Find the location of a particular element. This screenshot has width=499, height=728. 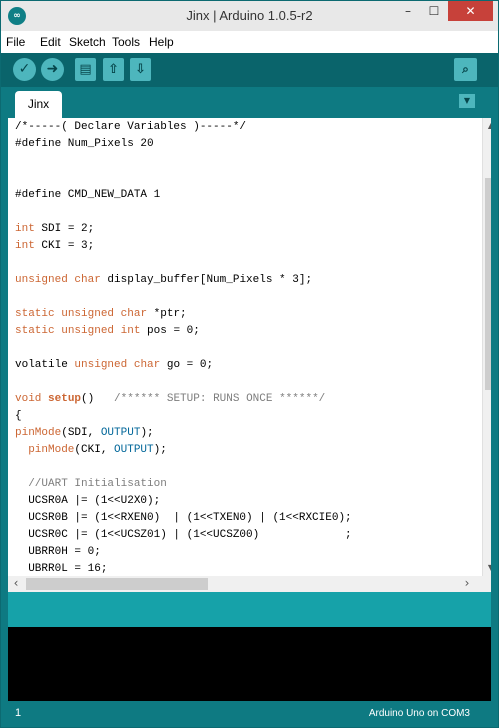

code-token: pinMode is located at coordinates (51, 450).